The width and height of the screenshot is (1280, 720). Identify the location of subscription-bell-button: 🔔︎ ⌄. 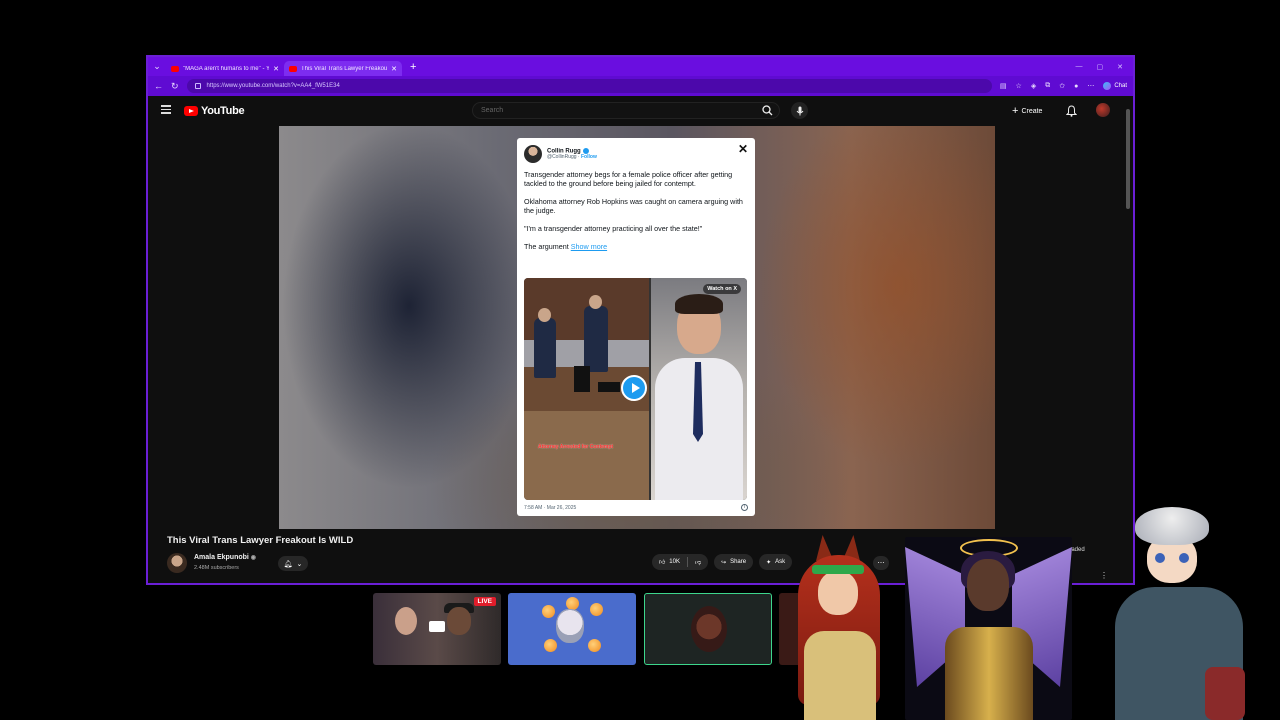
(293, 563).